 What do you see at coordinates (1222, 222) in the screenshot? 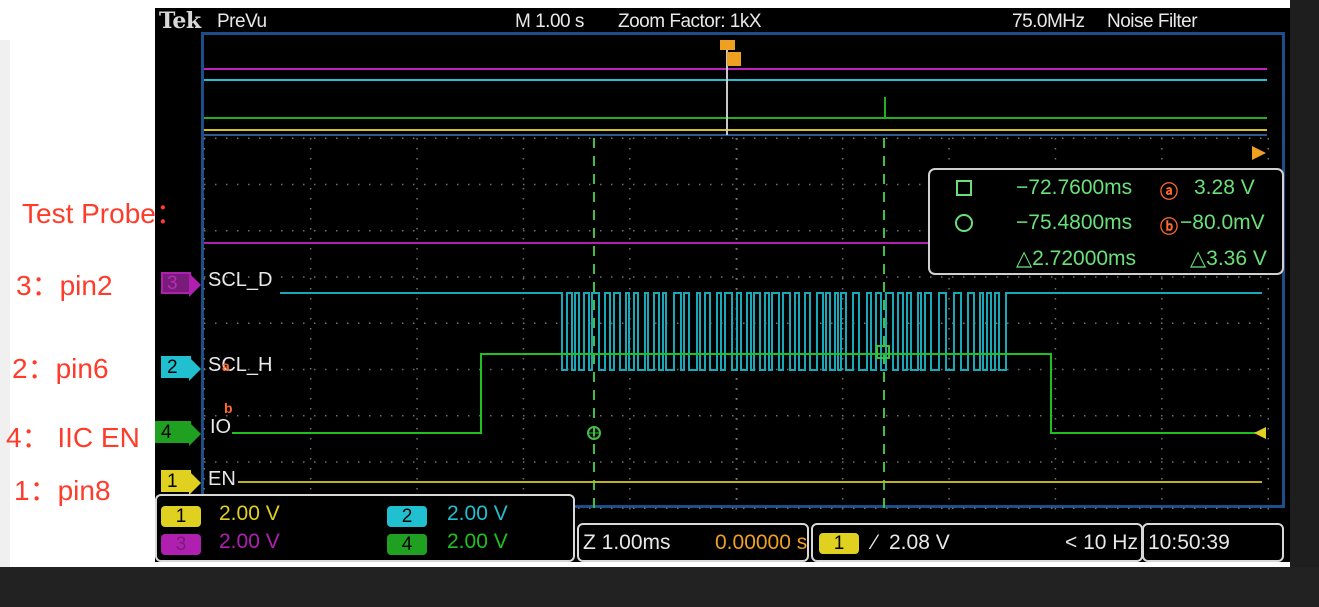
I see `cursor-b-volt: −80.0mV` at bounding box center [1222, 222].